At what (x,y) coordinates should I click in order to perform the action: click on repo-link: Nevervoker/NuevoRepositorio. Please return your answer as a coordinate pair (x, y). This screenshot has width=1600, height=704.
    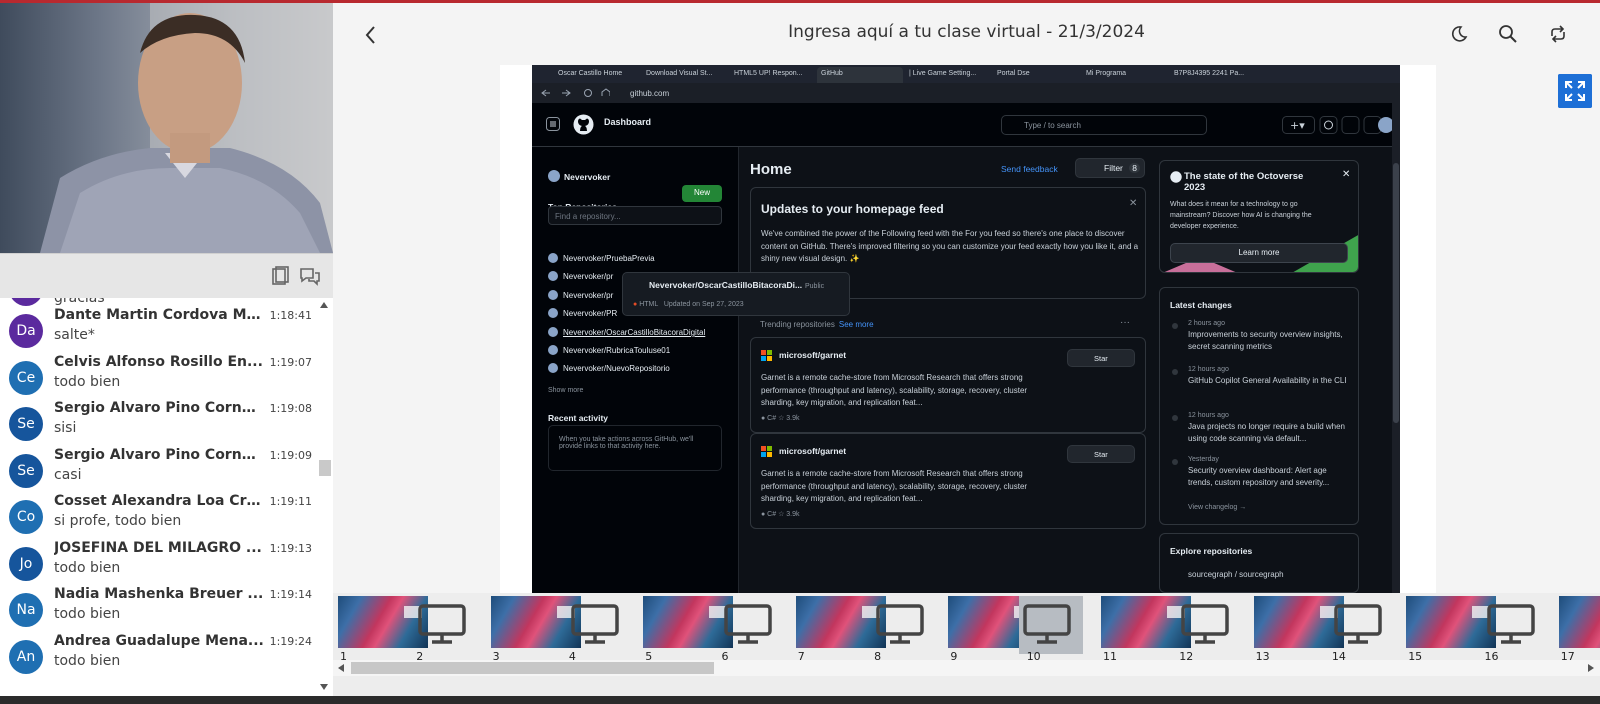
    Looking at the image, I should click on (609, 368).